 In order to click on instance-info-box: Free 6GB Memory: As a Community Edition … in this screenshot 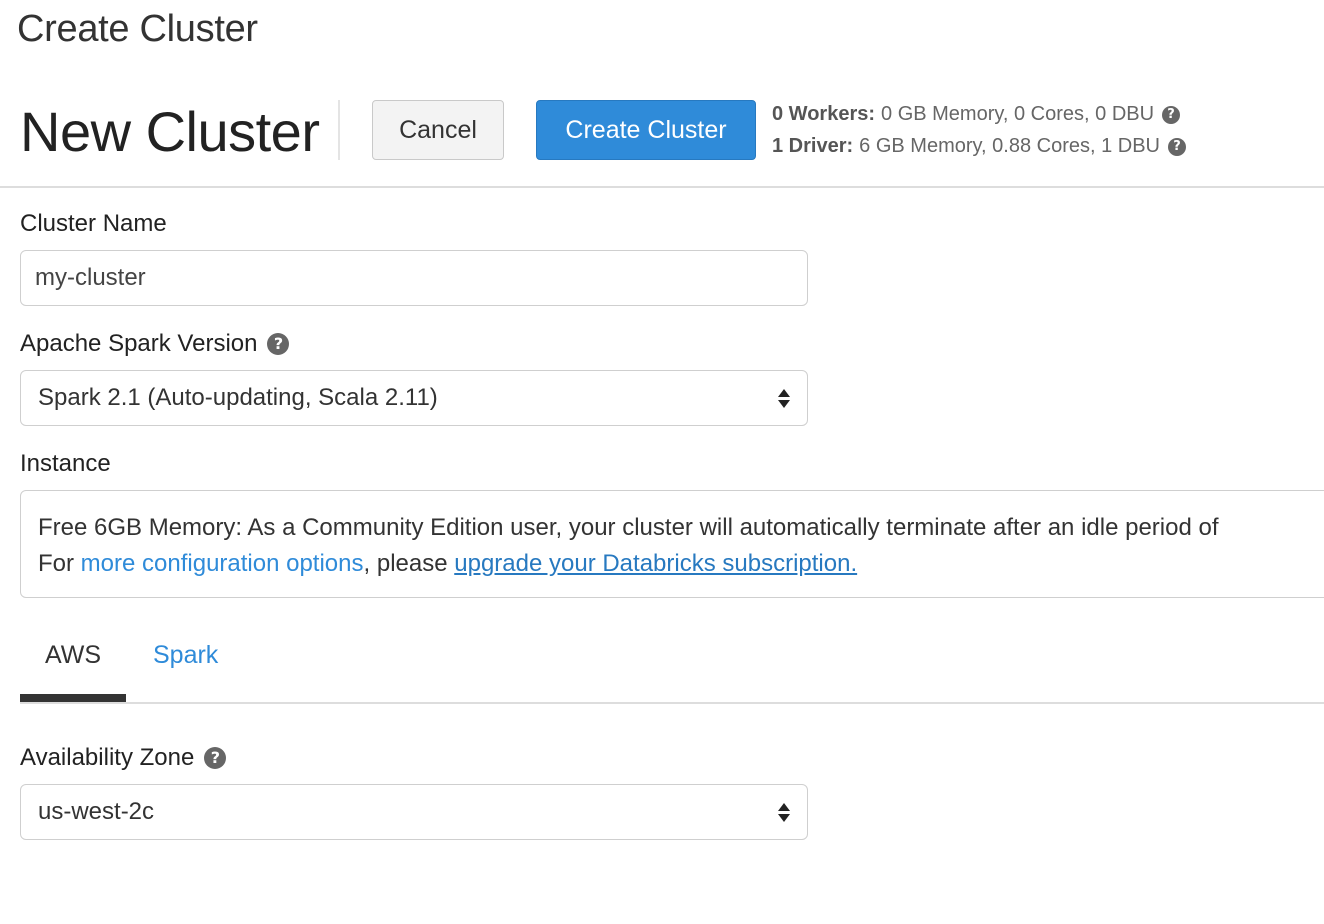, I will do `click(672, 544)`.